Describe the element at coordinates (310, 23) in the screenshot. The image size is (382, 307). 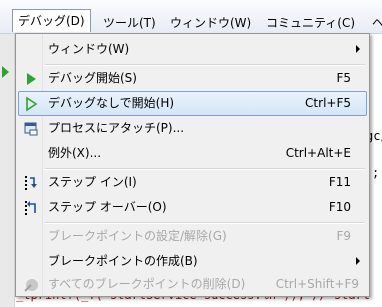
I see `menu-community: コミュニティ(C)` at that location.